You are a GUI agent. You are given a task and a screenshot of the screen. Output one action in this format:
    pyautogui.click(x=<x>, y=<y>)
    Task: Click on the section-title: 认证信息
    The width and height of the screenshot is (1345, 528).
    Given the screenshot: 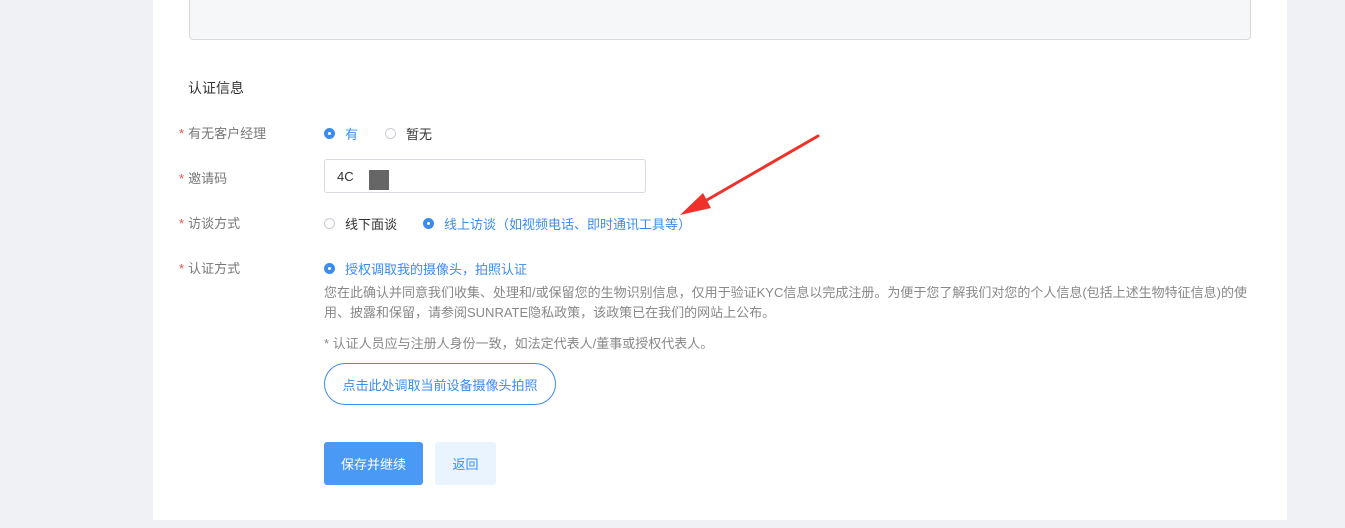 What is the action you would take?
    pyautogui.click(x=216, y=88)
    